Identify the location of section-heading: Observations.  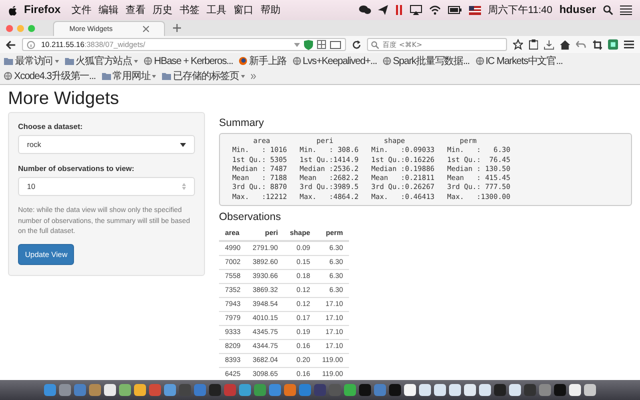
(250, 217).